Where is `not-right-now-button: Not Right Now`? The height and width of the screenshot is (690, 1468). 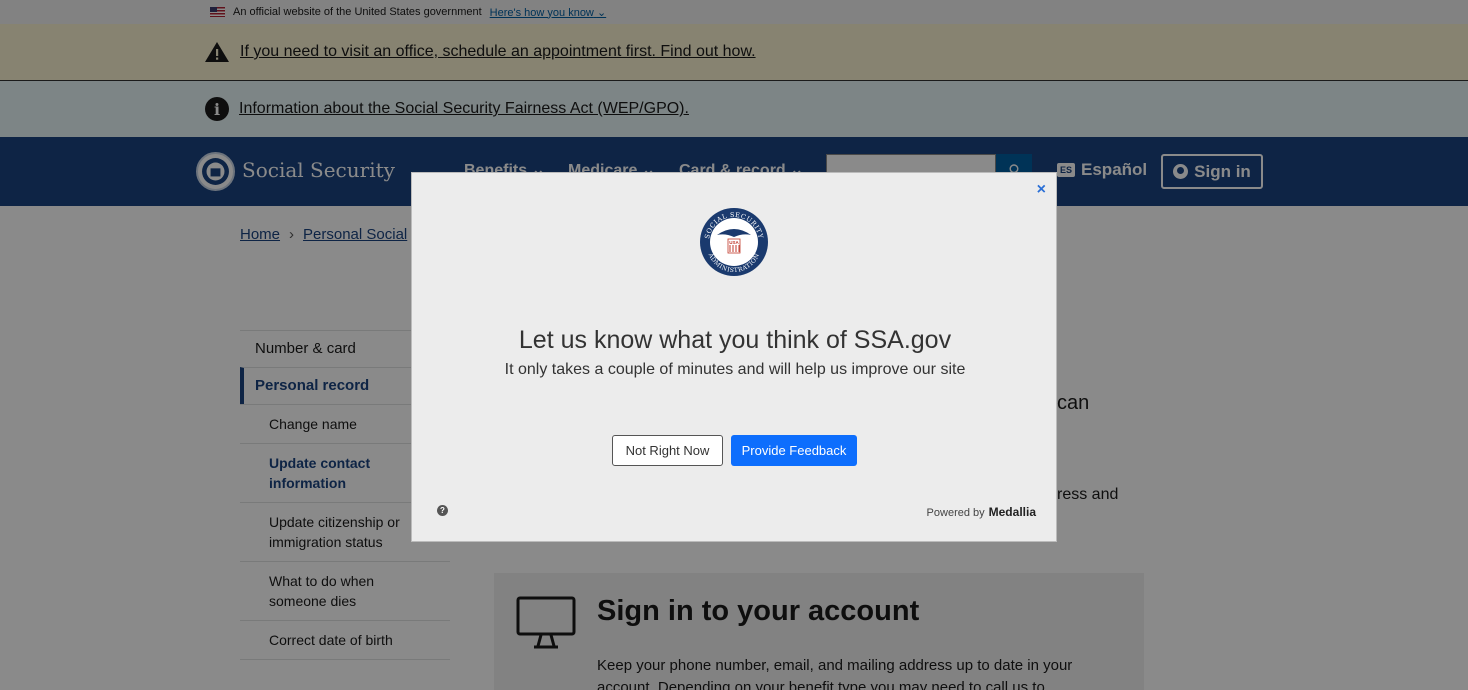 not-right-now-button: Not Right Now is located at coordinates (667, 450).